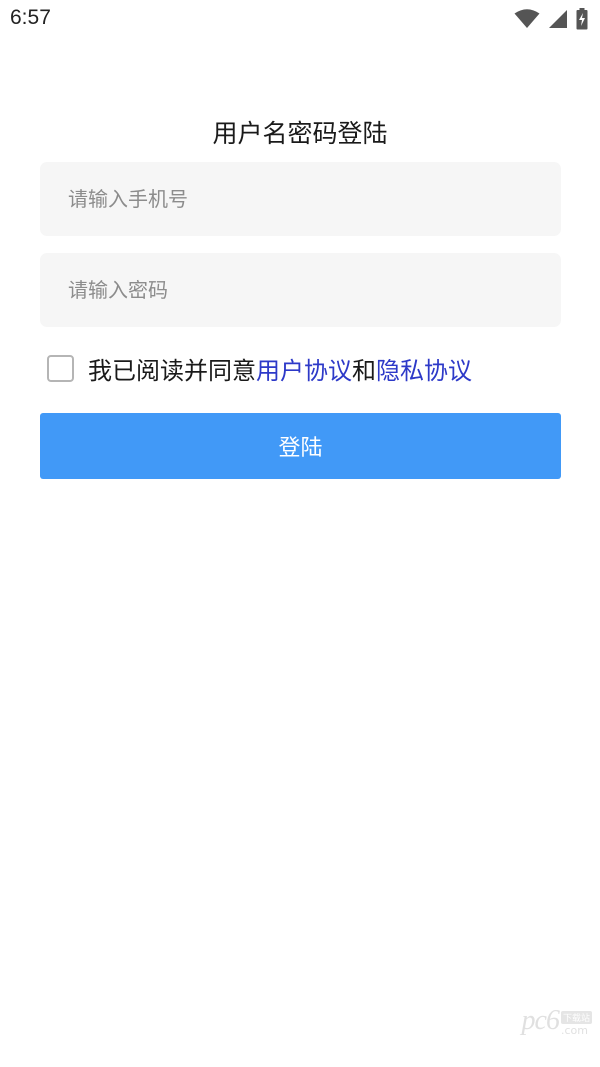 The image size is (600, 1067). I want to click on watermark-domain: .com, so click(574, 1030).